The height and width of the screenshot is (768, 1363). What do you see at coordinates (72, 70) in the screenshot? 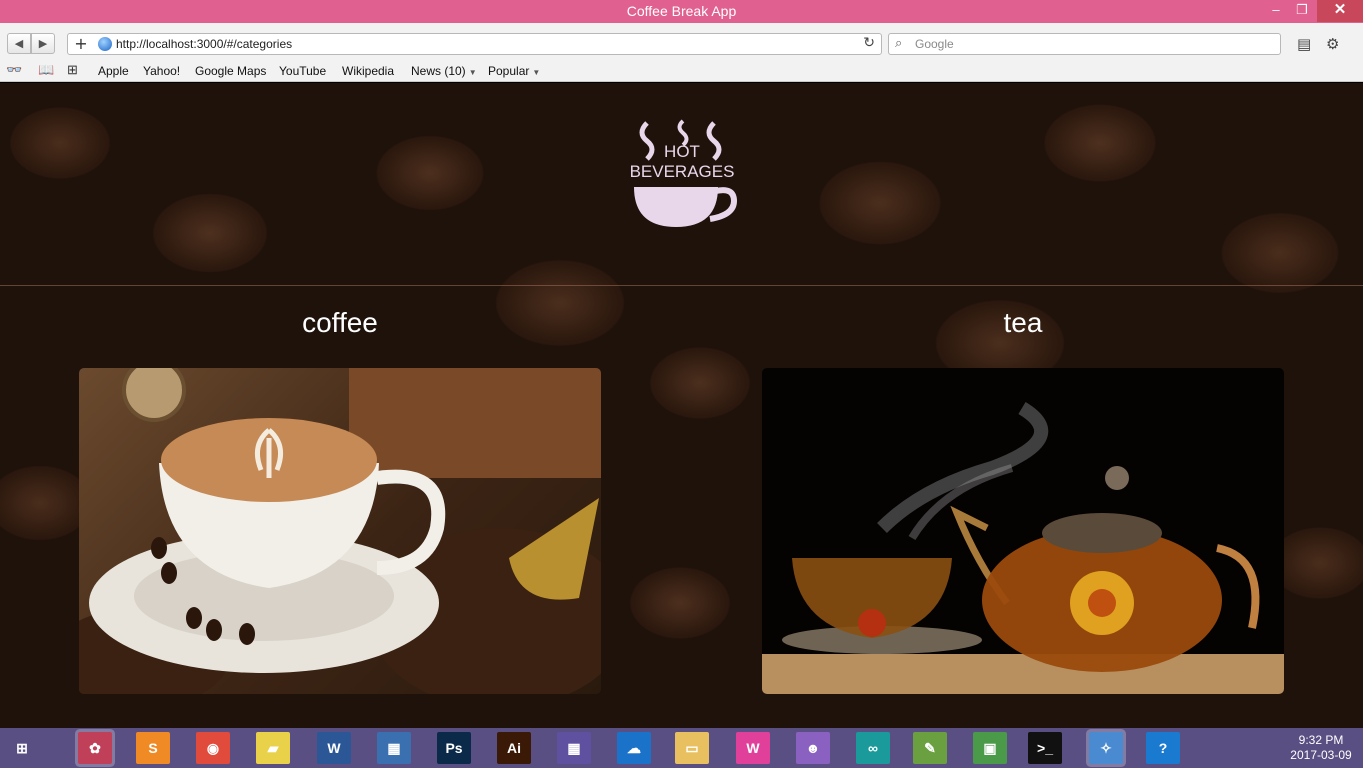
I see `top-sites-icon: ⊞` at bounding box center [72, 70].